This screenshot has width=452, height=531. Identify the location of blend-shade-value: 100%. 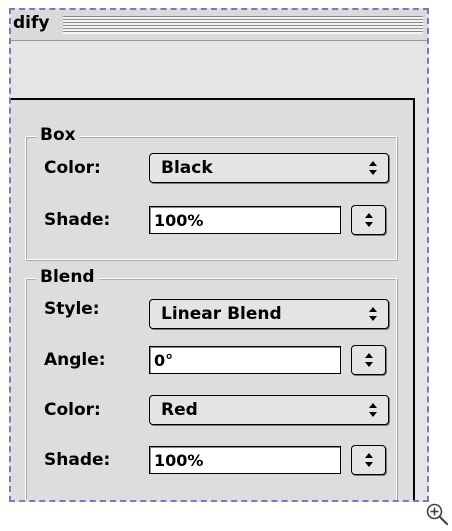
(179, 460).